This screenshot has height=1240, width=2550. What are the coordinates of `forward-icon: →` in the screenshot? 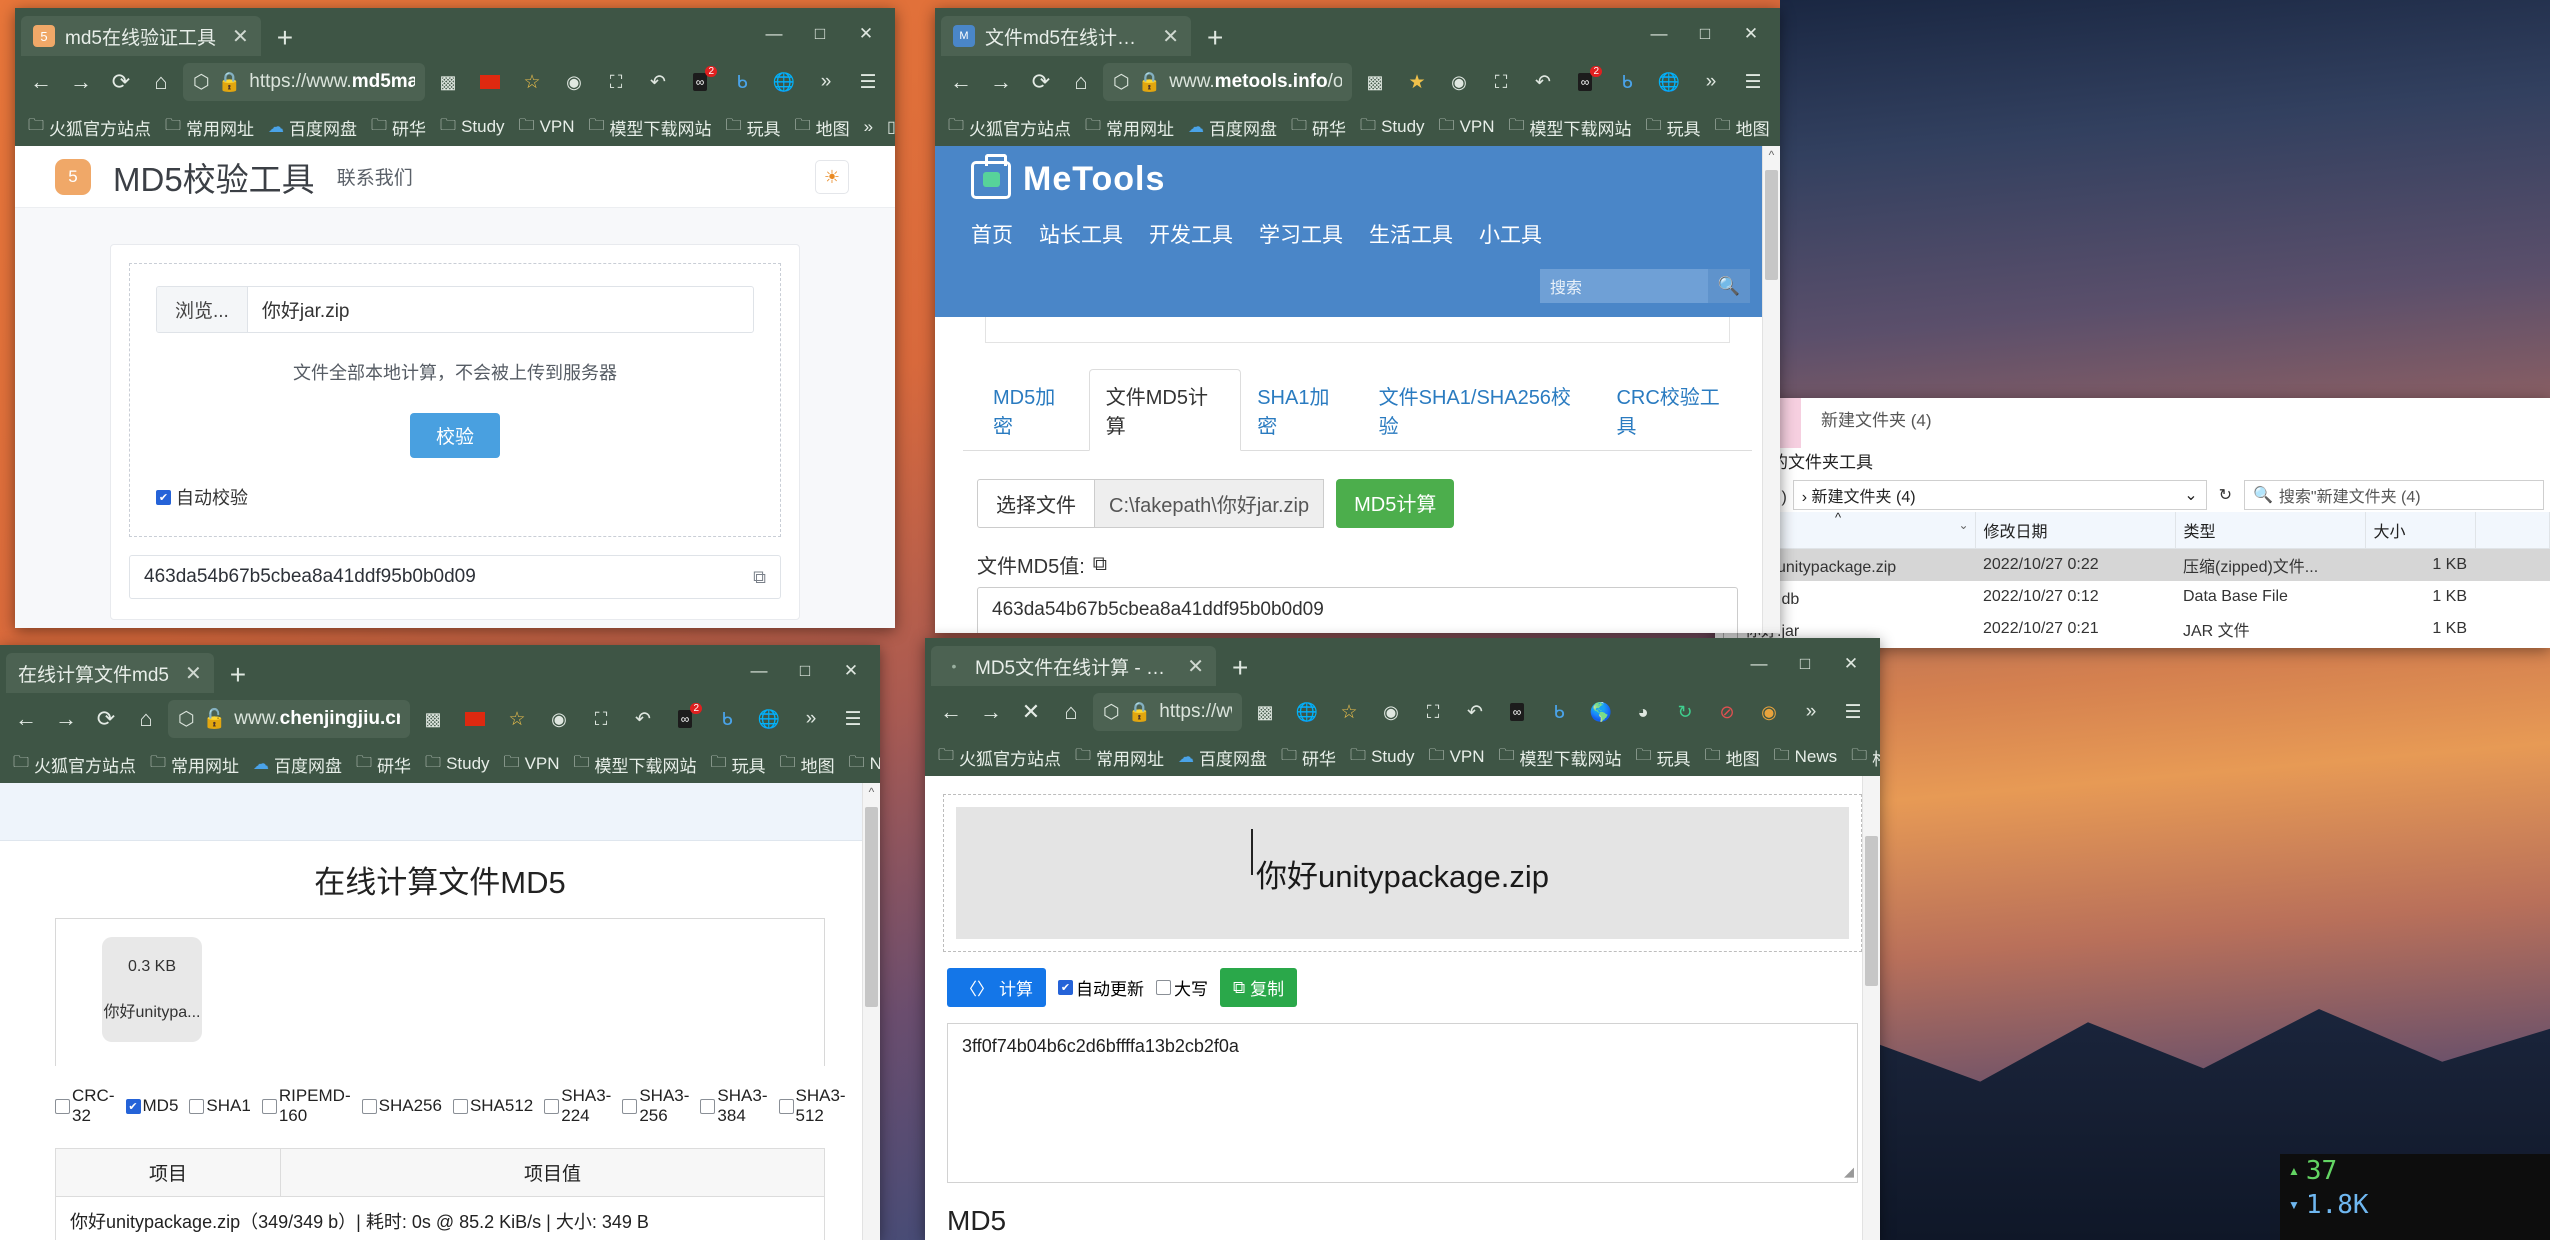 It's located at (1001, 82).